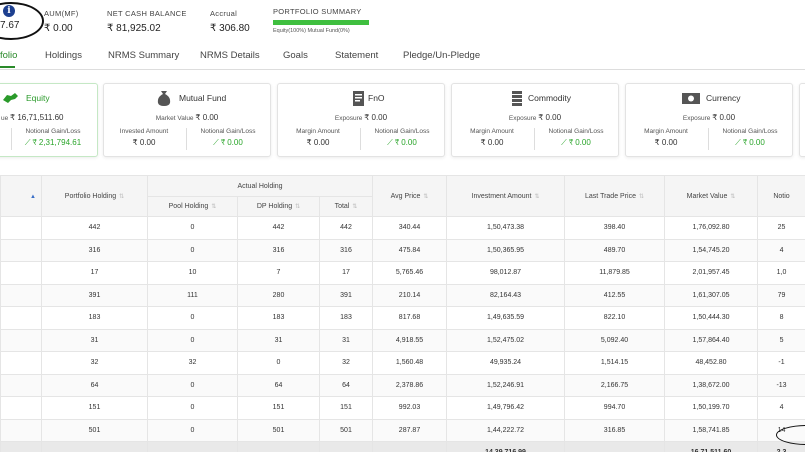 The height and width of the screenshot is (452, 805). I want to click on tab-nrms-summary: NRMS Summary, so click(143, 55).